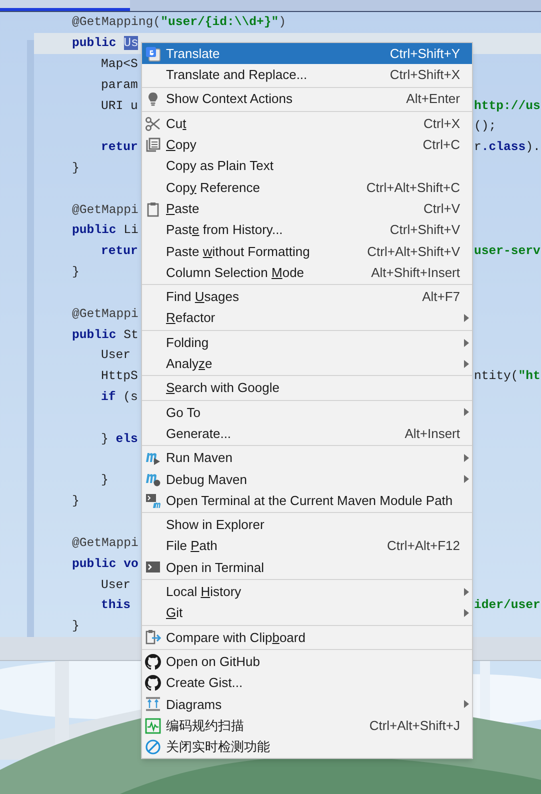 This screenshot has height=794, width=541. I want to click on menu-item: Copy Ctrl+C, so click(307, 145).